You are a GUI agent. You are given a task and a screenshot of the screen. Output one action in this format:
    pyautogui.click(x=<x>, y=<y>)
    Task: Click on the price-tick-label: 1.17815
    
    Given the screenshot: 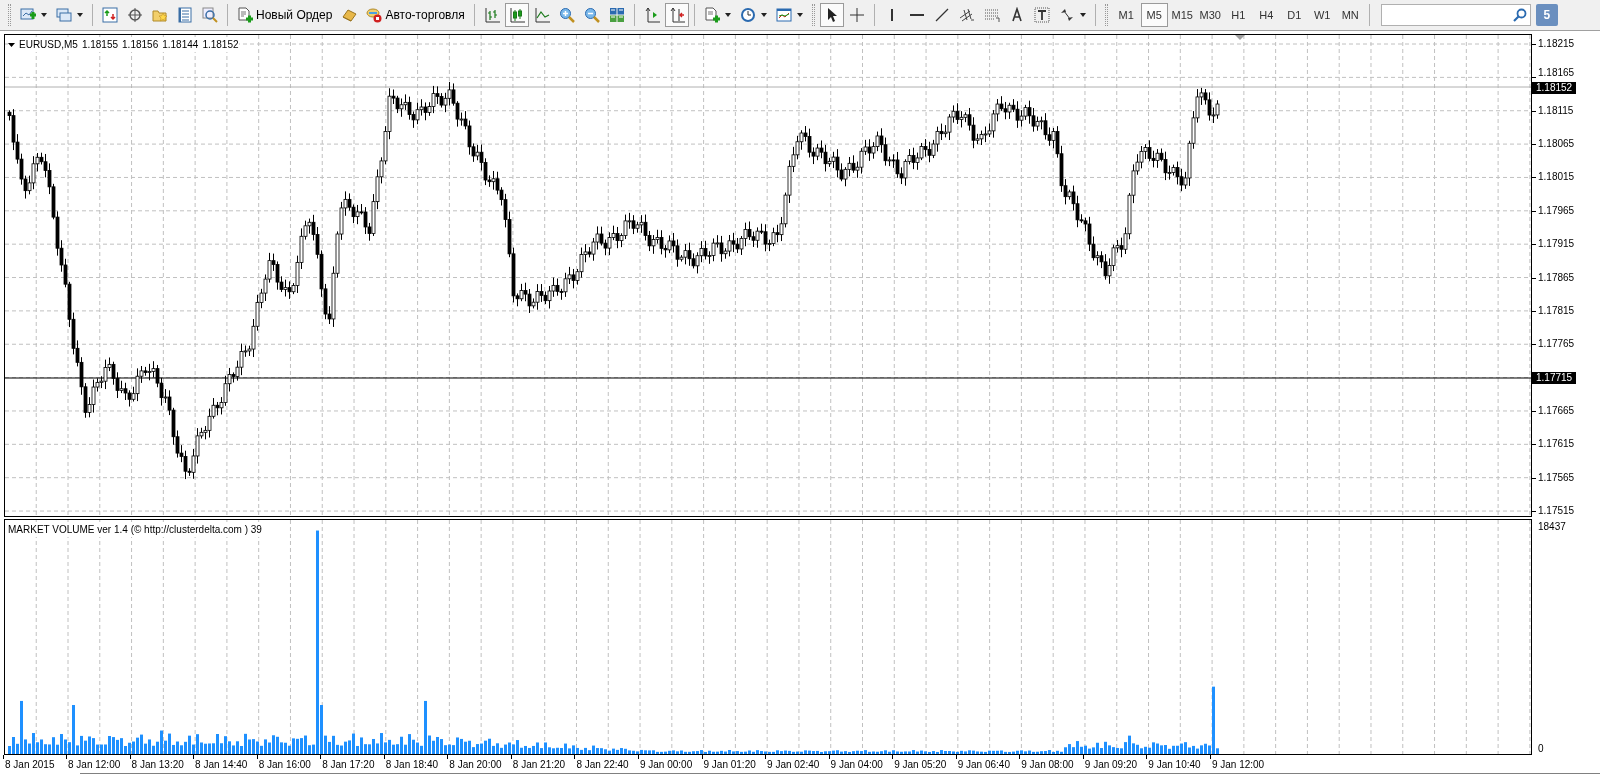 What is the action you would take?
    pyautogui.click(x=1556, y=310)
    